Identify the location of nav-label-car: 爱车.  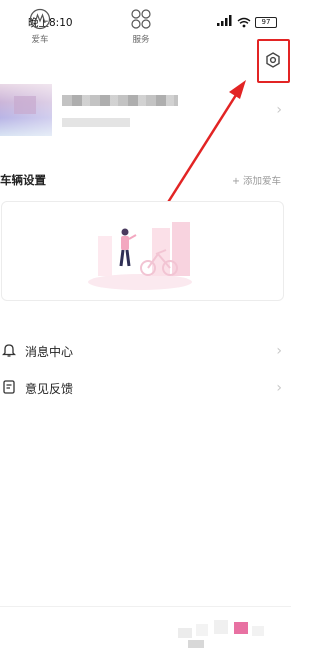
(40, 40).